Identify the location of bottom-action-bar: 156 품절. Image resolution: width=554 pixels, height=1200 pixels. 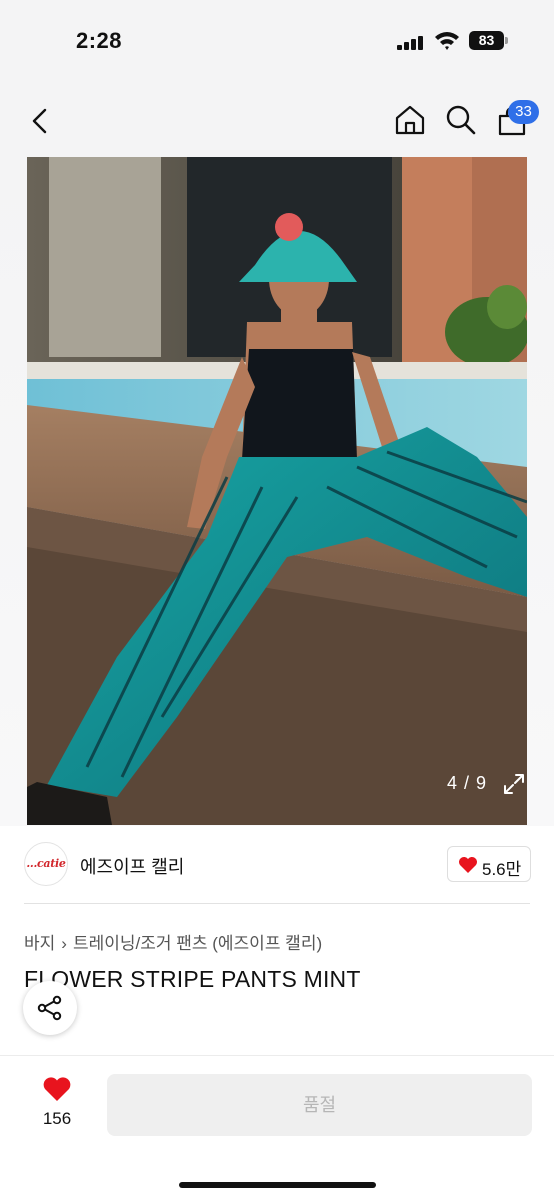
(277, 1127).